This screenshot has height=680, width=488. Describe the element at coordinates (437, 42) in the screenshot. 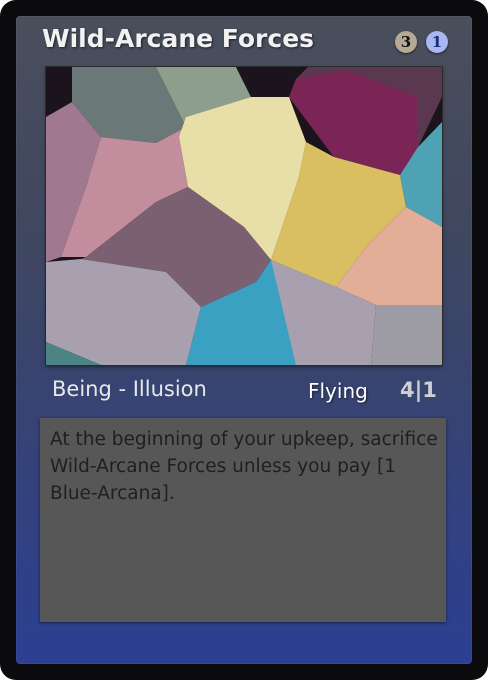

I see `mana-symbol-blue: 1` at that location.